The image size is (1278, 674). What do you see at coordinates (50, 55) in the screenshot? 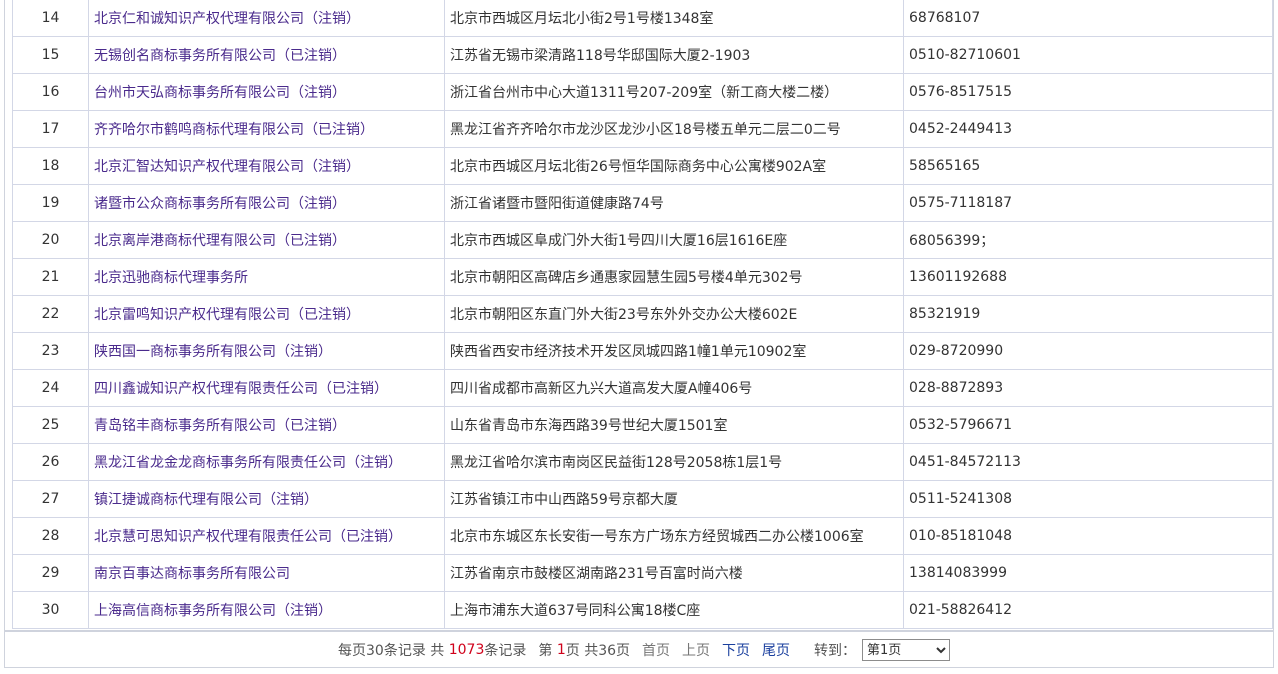
I see `row-index: 15` at bounding box center [50, 55].